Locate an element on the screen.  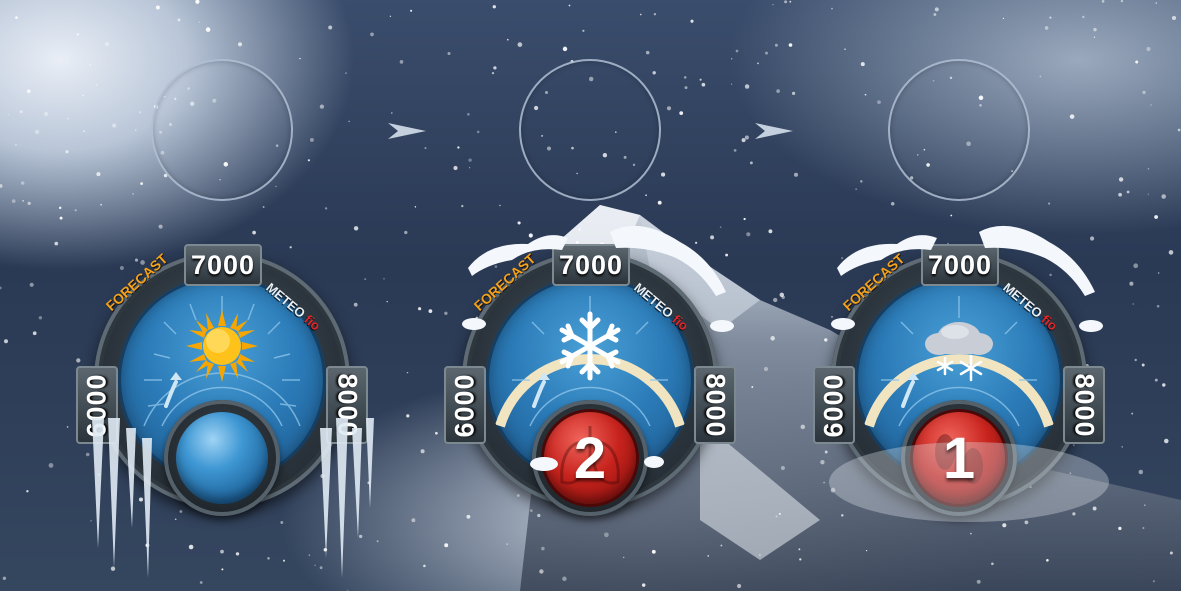
footprints-knob: 1 is located at coordinates (959, 458).